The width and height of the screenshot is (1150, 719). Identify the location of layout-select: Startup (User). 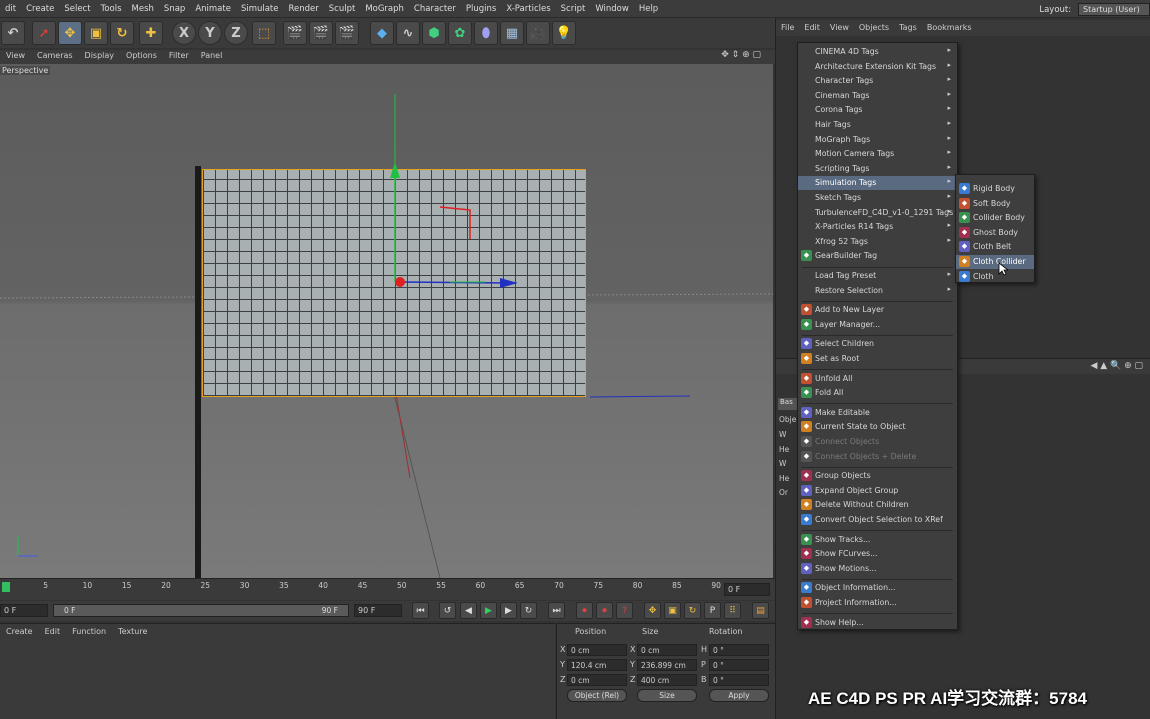
(1114, 9).